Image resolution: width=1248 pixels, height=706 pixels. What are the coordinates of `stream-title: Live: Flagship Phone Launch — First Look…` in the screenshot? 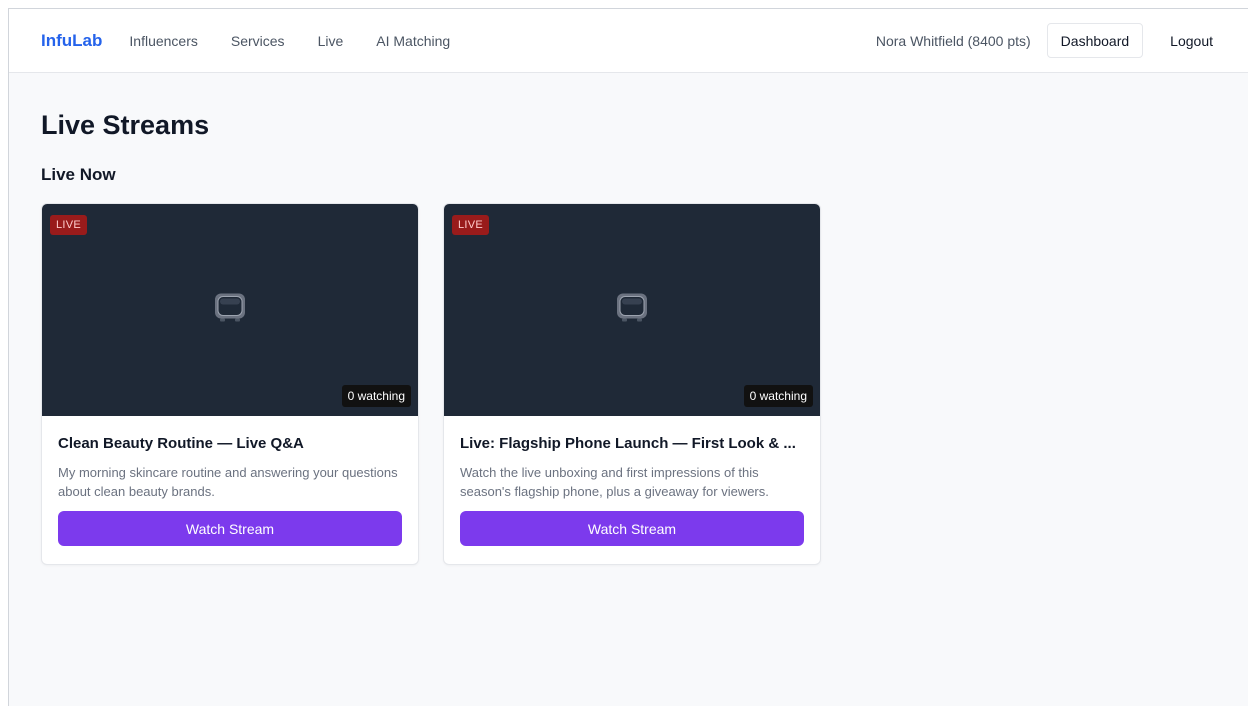 It's located at (628, 443).